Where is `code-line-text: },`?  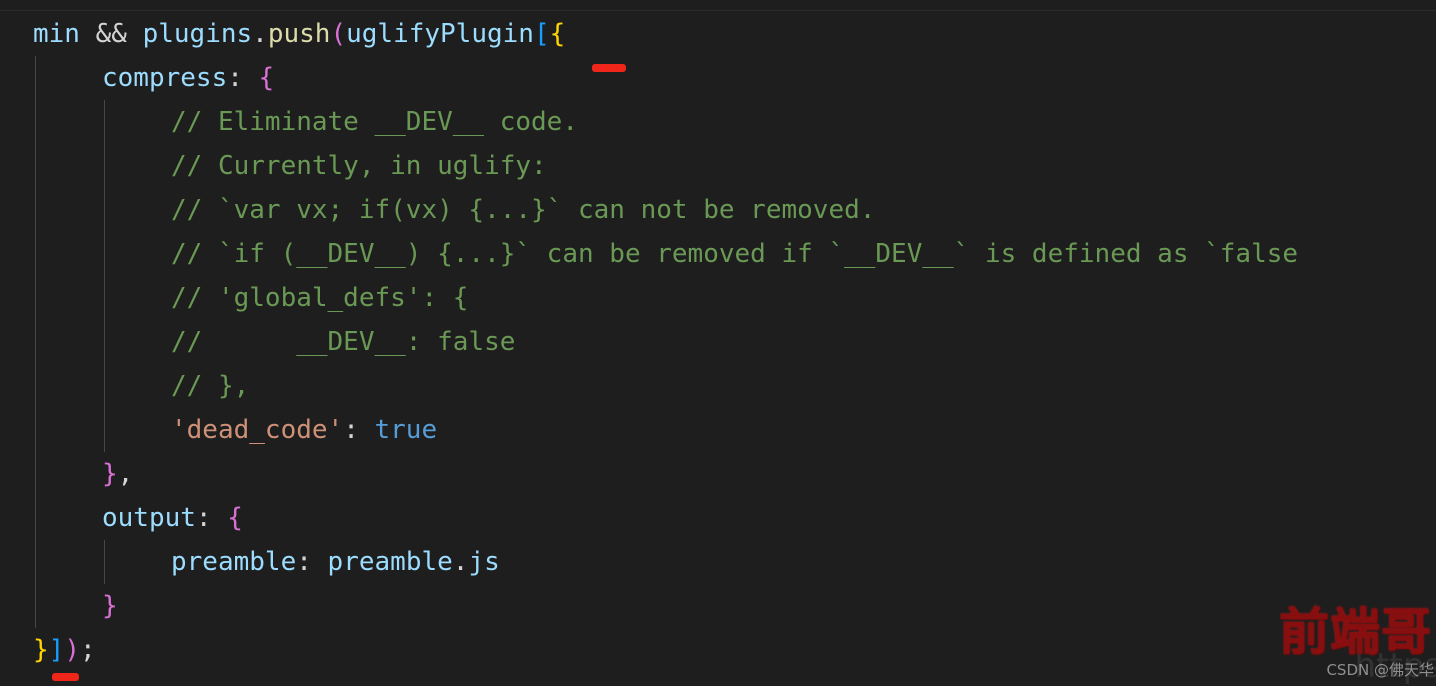
code-line-text: }, is located at coordinates (117, 474).